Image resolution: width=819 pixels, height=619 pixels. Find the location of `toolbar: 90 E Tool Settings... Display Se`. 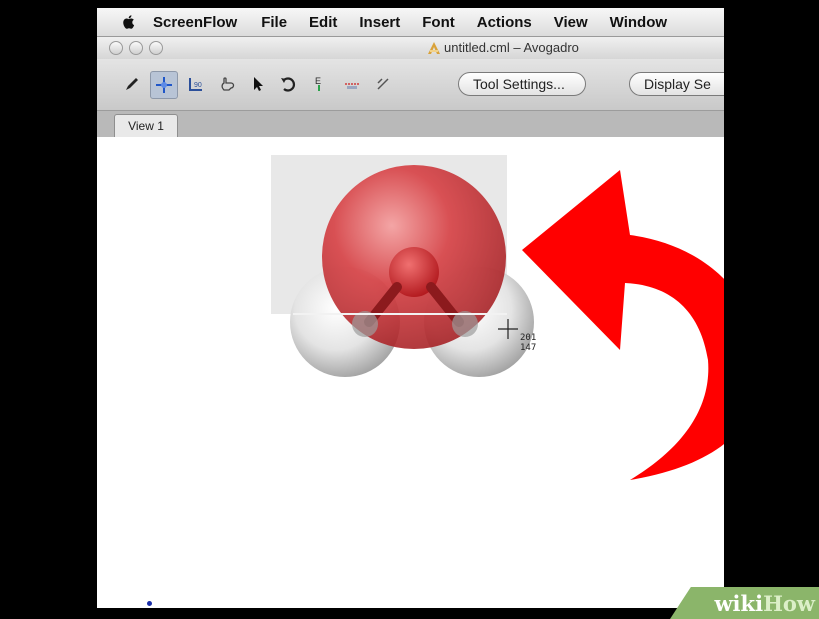

toolbar: 90 E Tool Settings... Display Se is located at coordinates (433, 85).